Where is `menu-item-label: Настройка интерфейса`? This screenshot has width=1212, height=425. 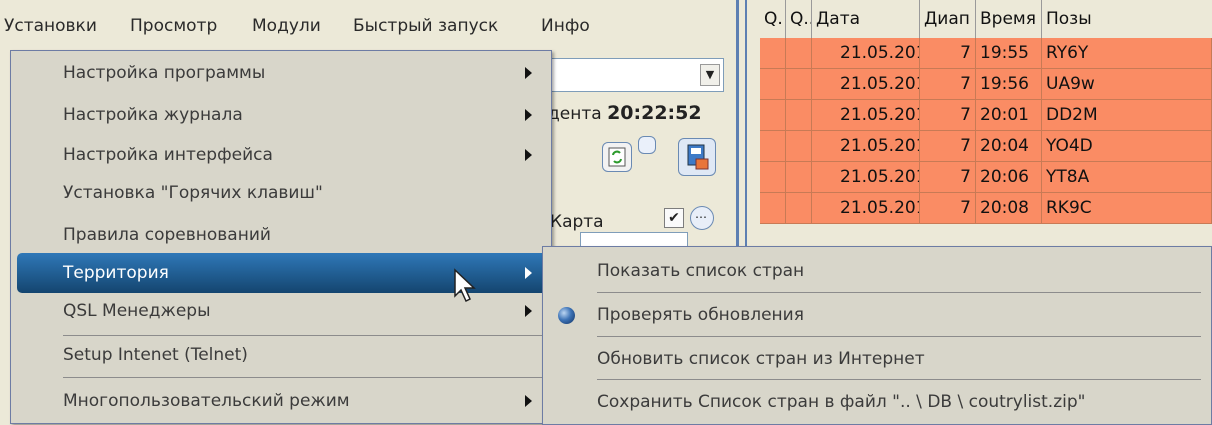
menu-item-label: Настройка интерфейса is located at coordinates (168, 155).